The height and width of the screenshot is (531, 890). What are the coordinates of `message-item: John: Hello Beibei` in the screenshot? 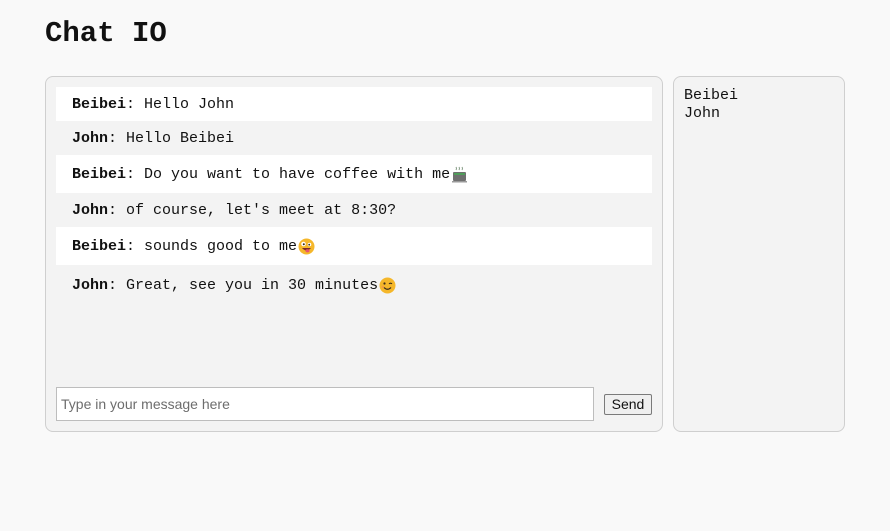 It's located at (153, 138).